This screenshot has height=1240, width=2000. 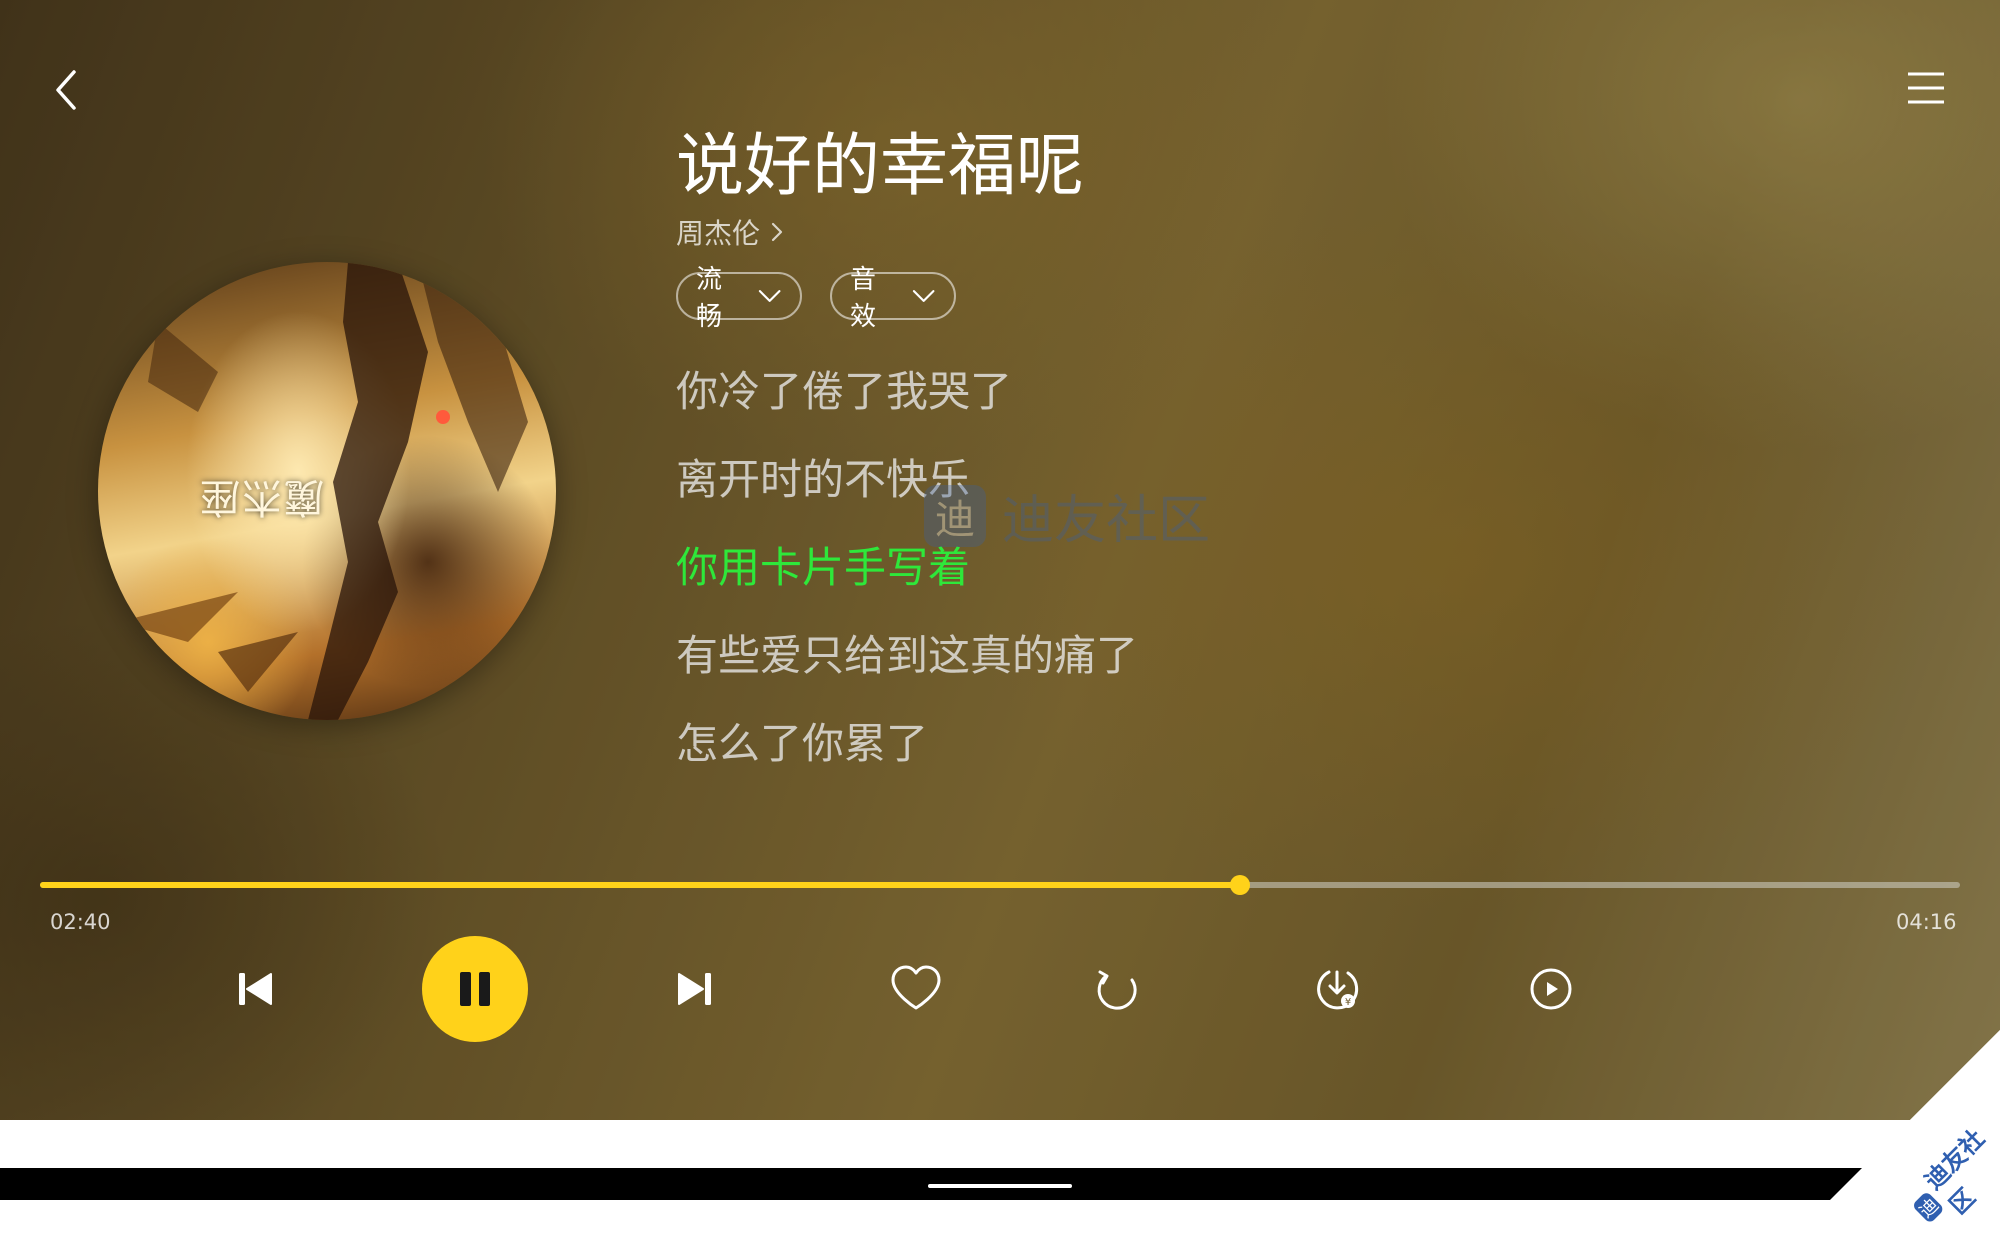 What do you see at coordinates (1240, 885) in the screenshot?
I see `progress-thumb` at bounding box center [1240, 885].